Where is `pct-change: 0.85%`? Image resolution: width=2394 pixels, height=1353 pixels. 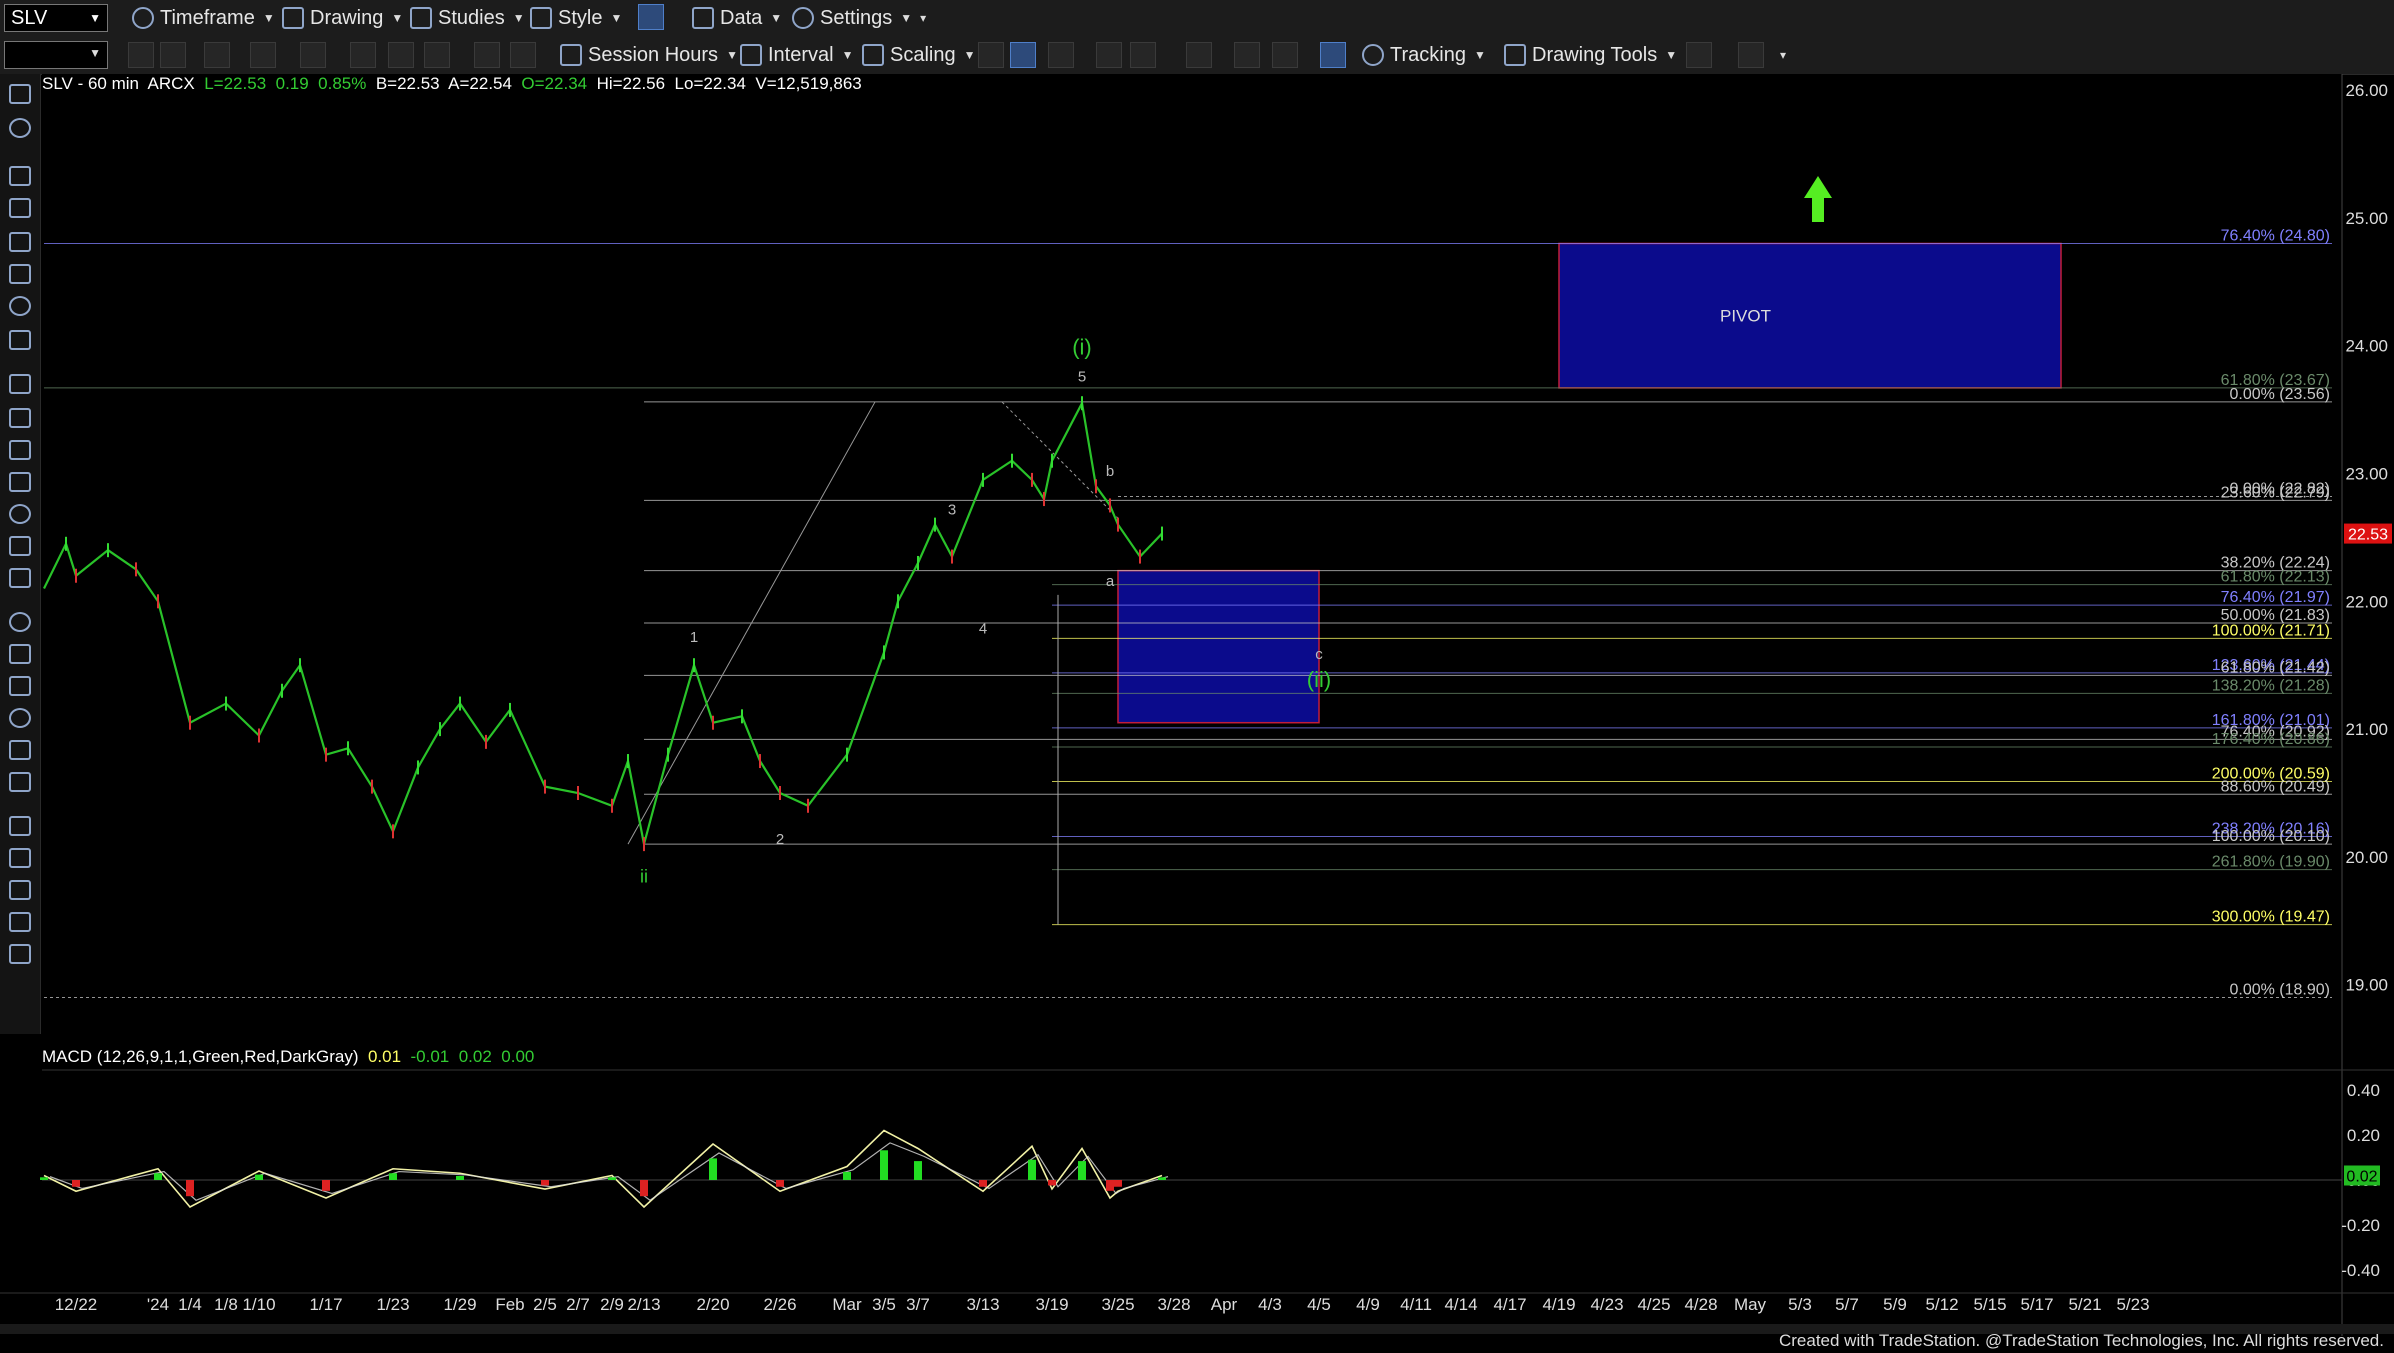
pct-change: 0.85% is located at coordinates (342, 83).